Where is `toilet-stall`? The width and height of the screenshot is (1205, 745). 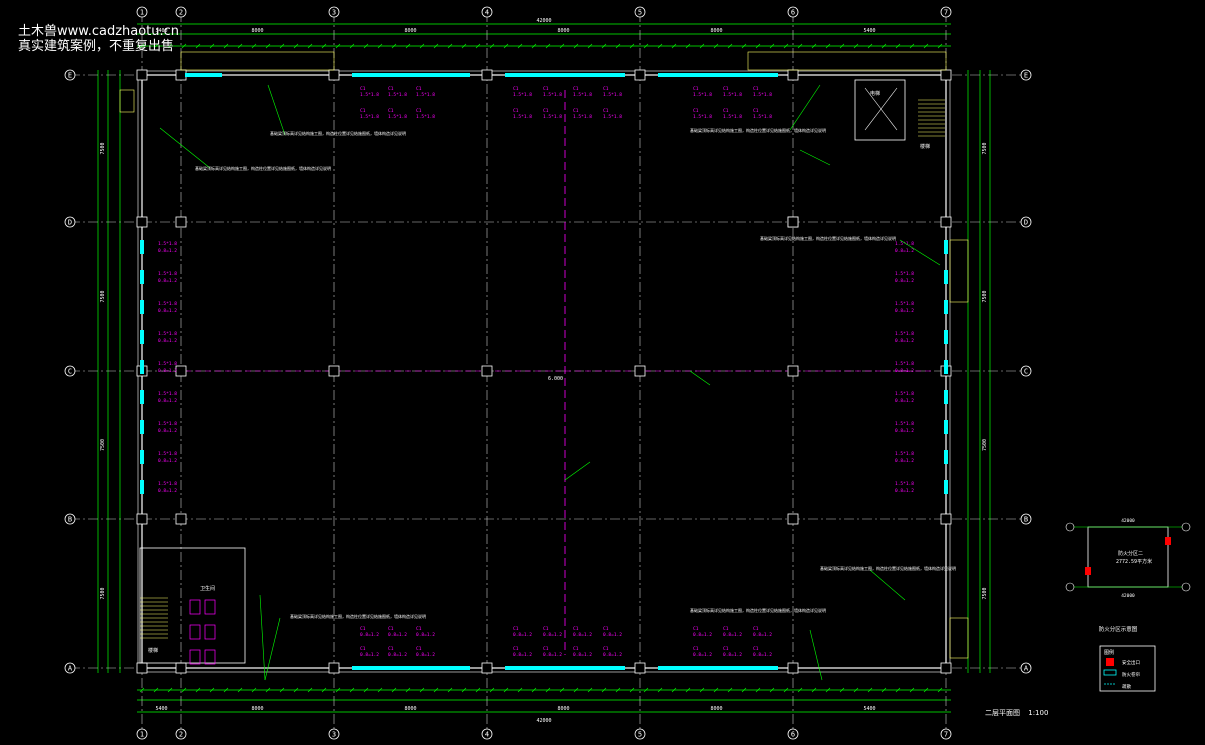
toilet-stall is located at coordinates (210, 632).